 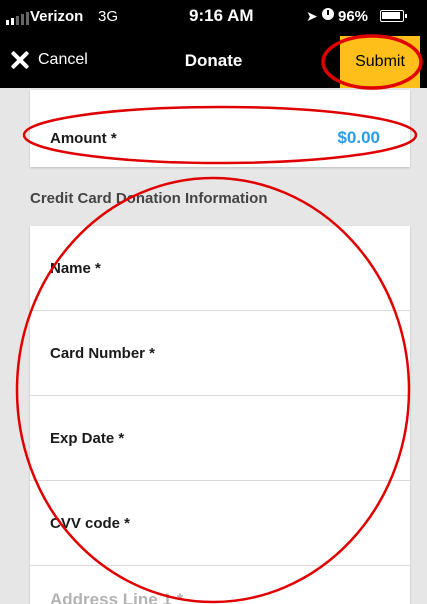 I want to click on cvv-label: CVV code *, so click(x=90, y=523).